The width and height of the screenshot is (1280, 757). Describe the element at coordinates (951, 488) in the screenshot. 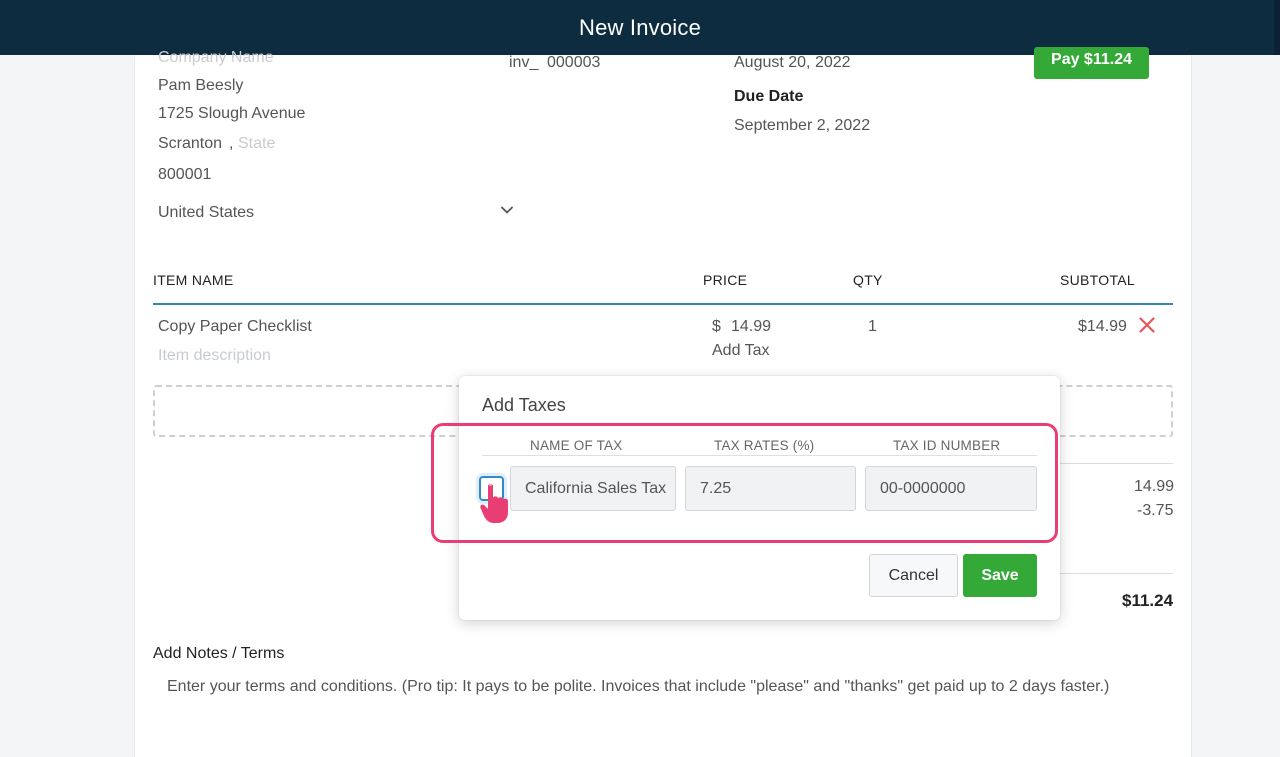

I see `tax-id-input: 00-0000000` at that location.